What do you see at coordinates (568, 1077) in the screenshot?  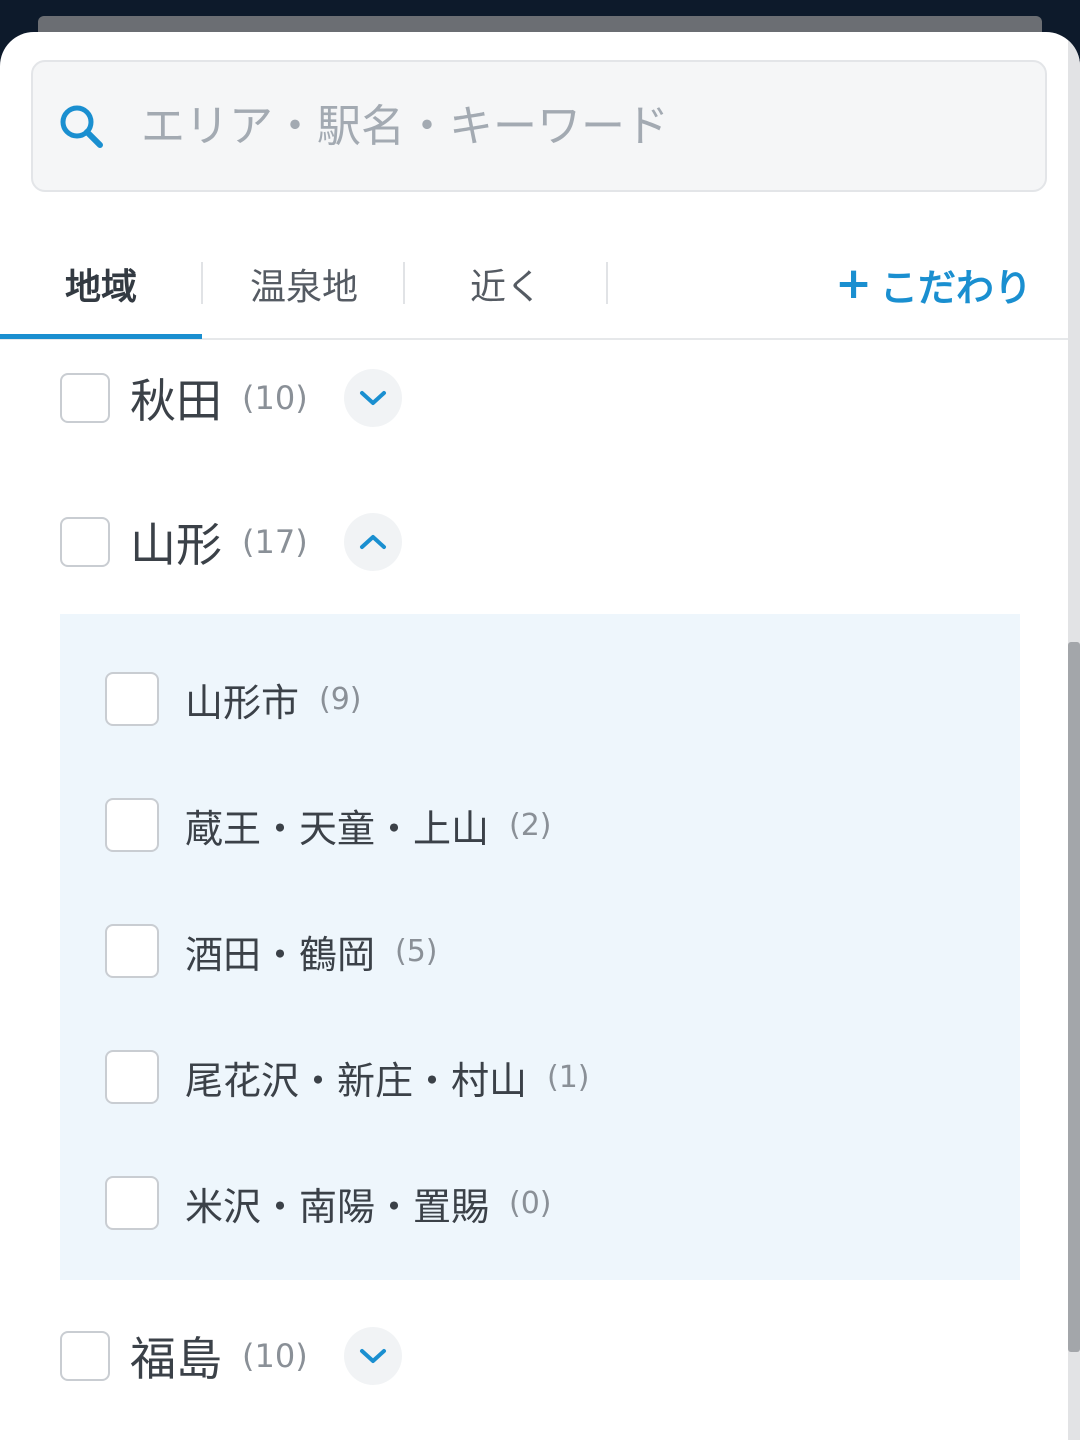 I see `subarea-count: (1)` at bounding box center [568, 1077].